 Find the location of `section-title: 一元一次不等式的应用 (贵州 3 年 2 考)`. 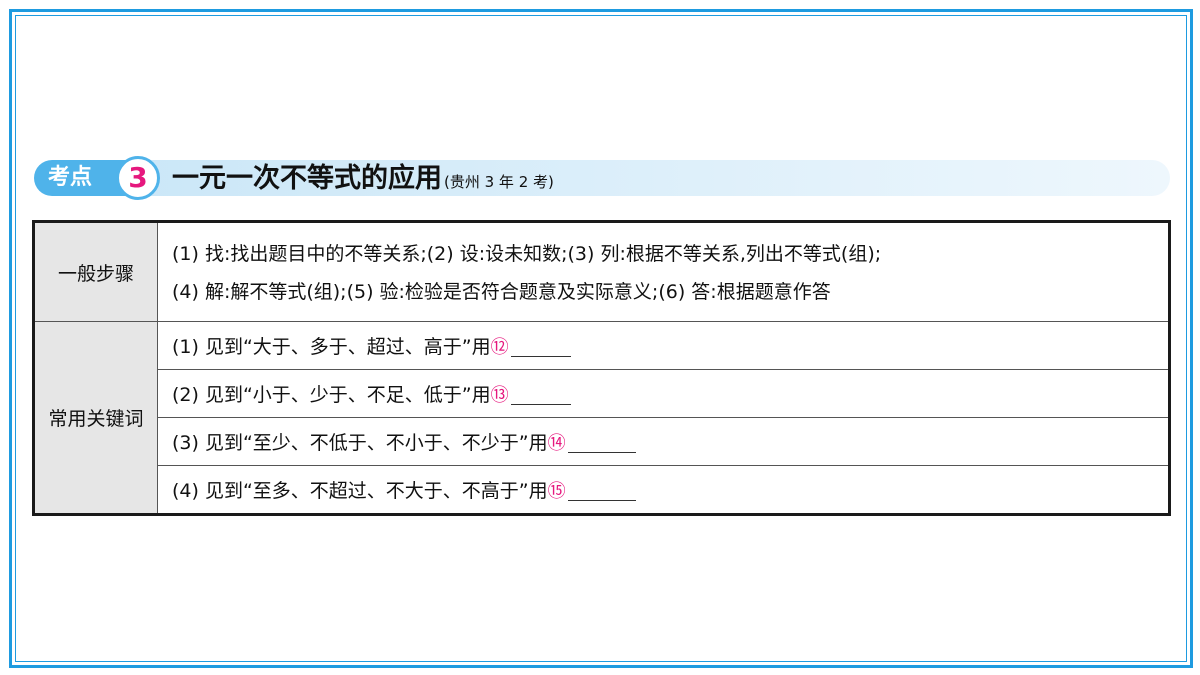

section-title: 一元一次不等式的应用 (贵州 3 年 2 考) is located at coordinates (363, 178).